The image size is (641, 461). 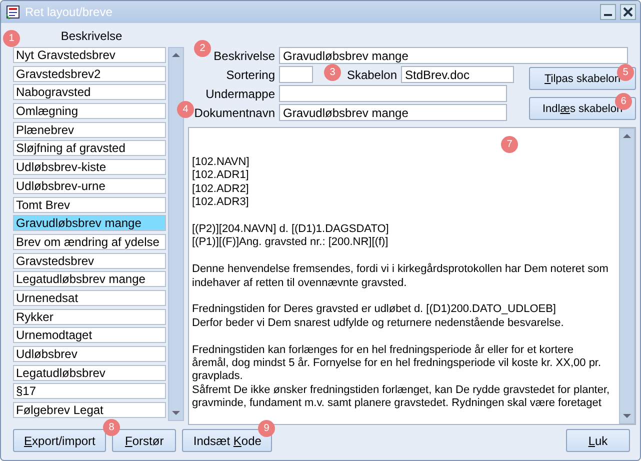 I want to click on annotation-marker: 1, so click(x=11, y=38).